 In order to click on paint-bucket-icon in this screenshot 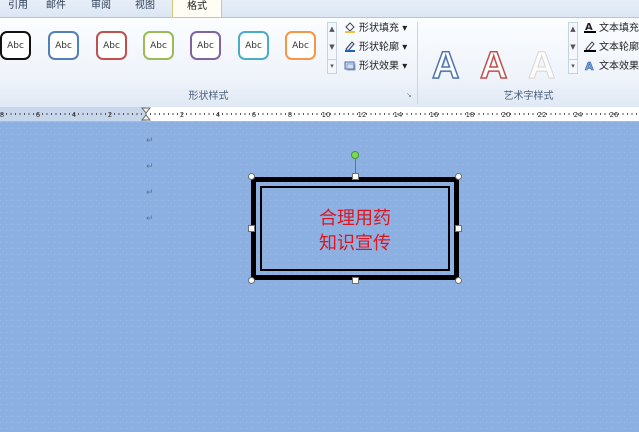, I will do `click(350, 27)`.